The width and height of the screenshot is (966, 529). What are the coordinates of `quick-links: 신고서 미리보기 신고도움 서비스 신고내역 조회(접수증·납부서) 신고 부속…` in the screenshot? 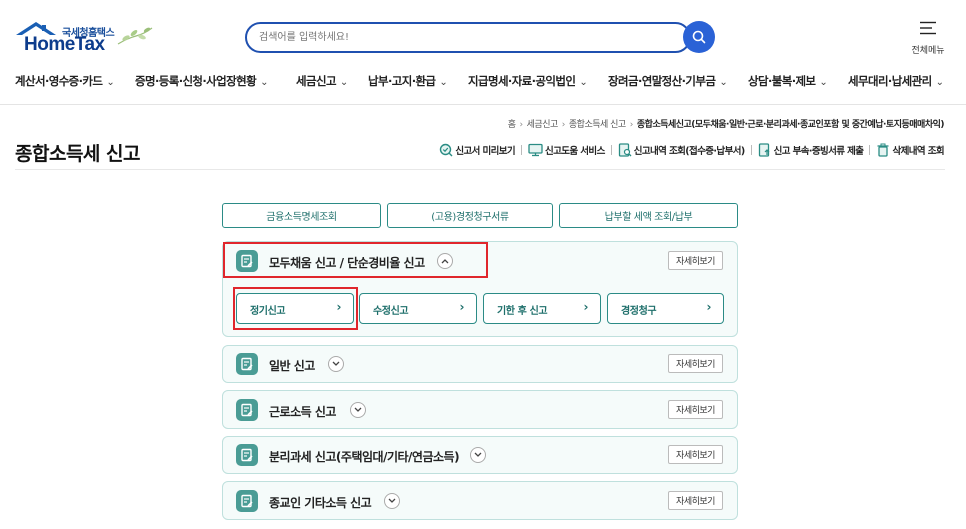 It's located at (692, 150).